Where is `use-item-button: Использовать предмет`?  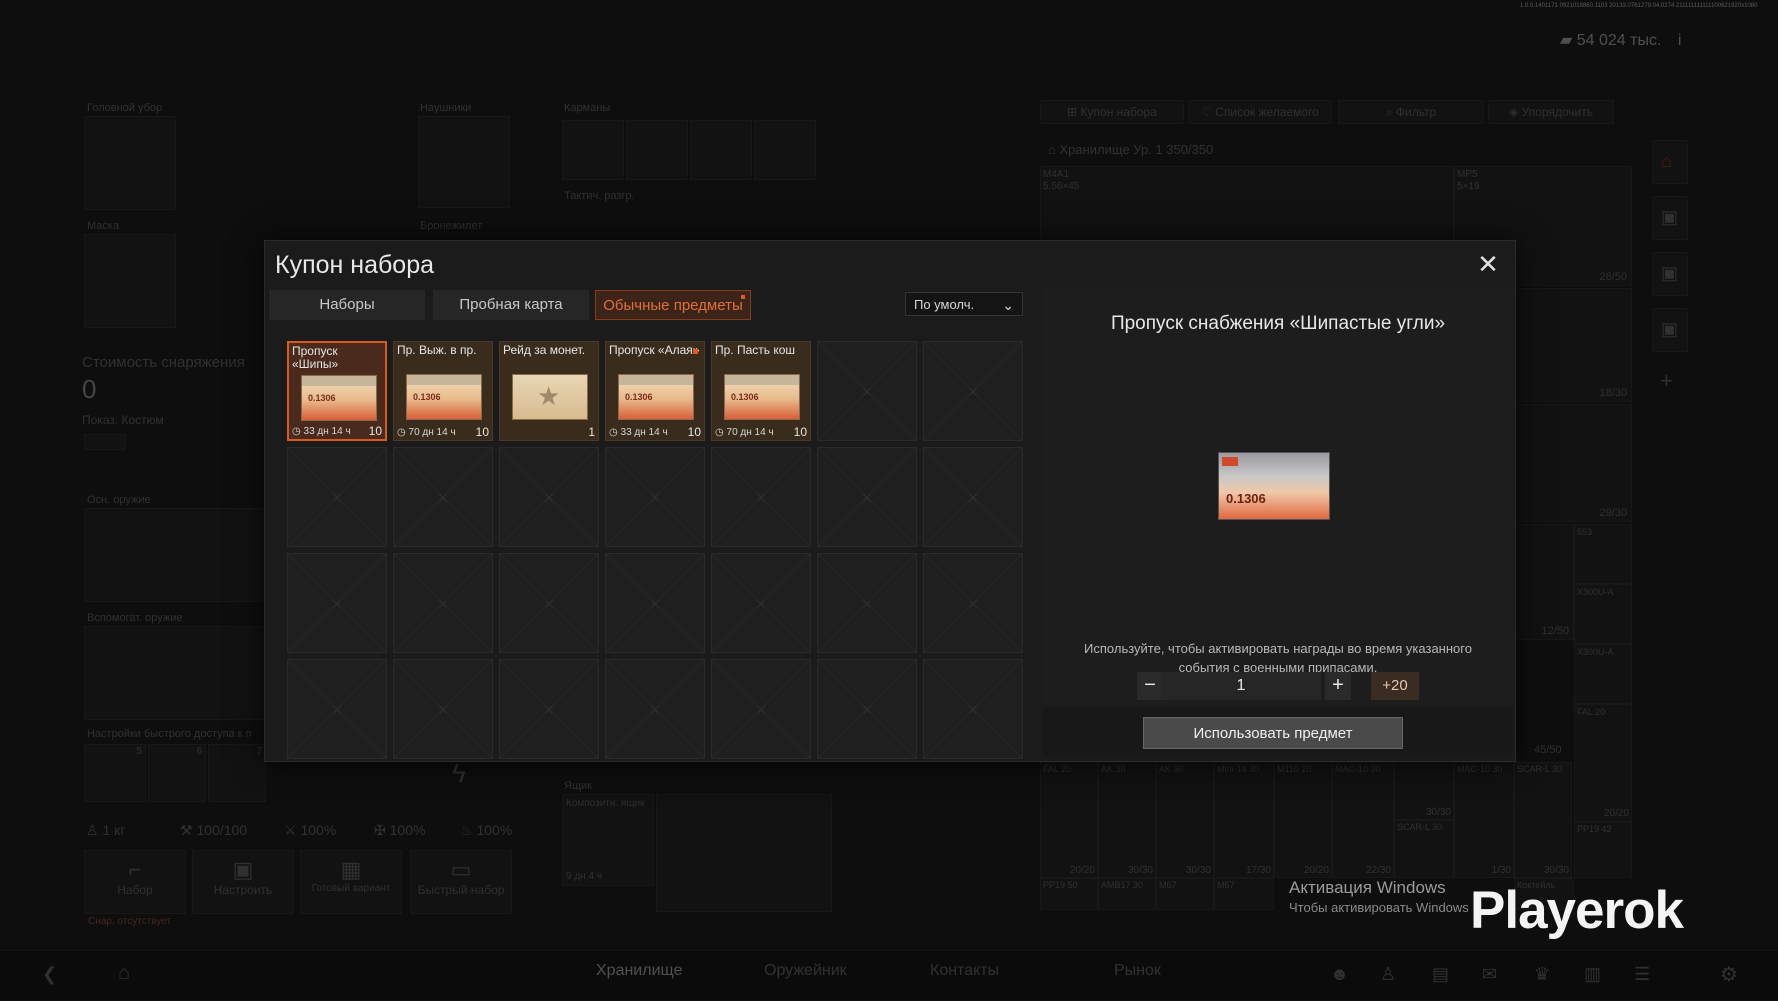
use-item-button: Использовать предмет is located at coordinates (1273, 733).